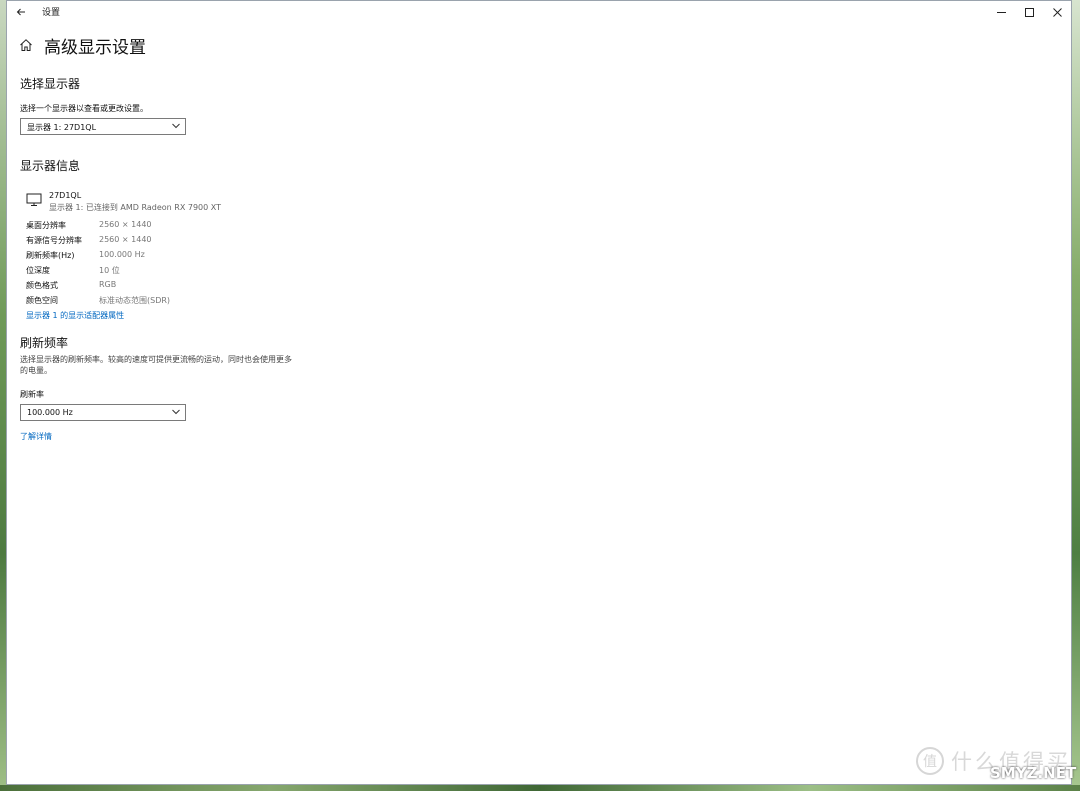  I want to click on refresh-rate-heading: 刷新频率, so click(44, 343).